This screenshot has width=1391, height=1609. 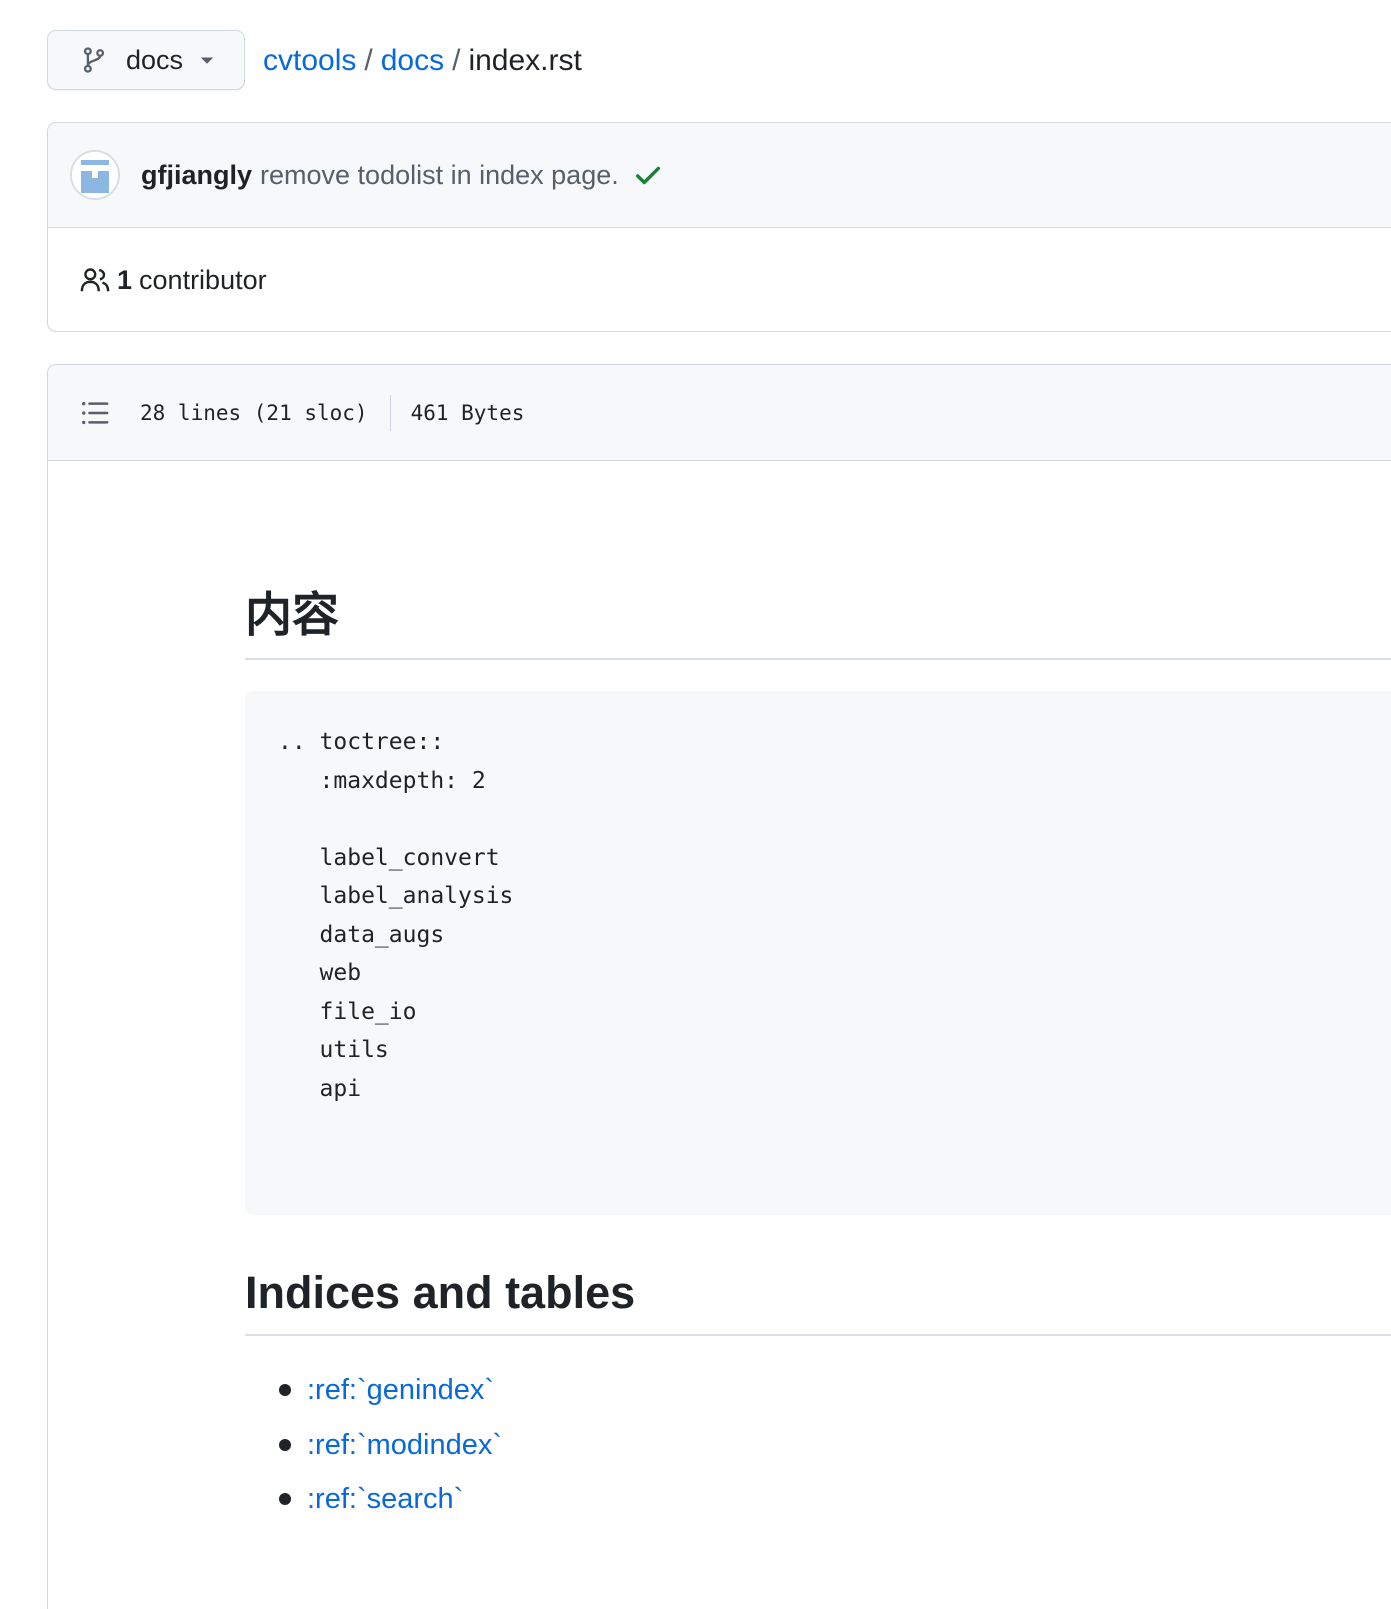 What do you see at coordinates (390, 412) in the screenshot?
I see `file-info-divider` at bounding box center [390, 412].